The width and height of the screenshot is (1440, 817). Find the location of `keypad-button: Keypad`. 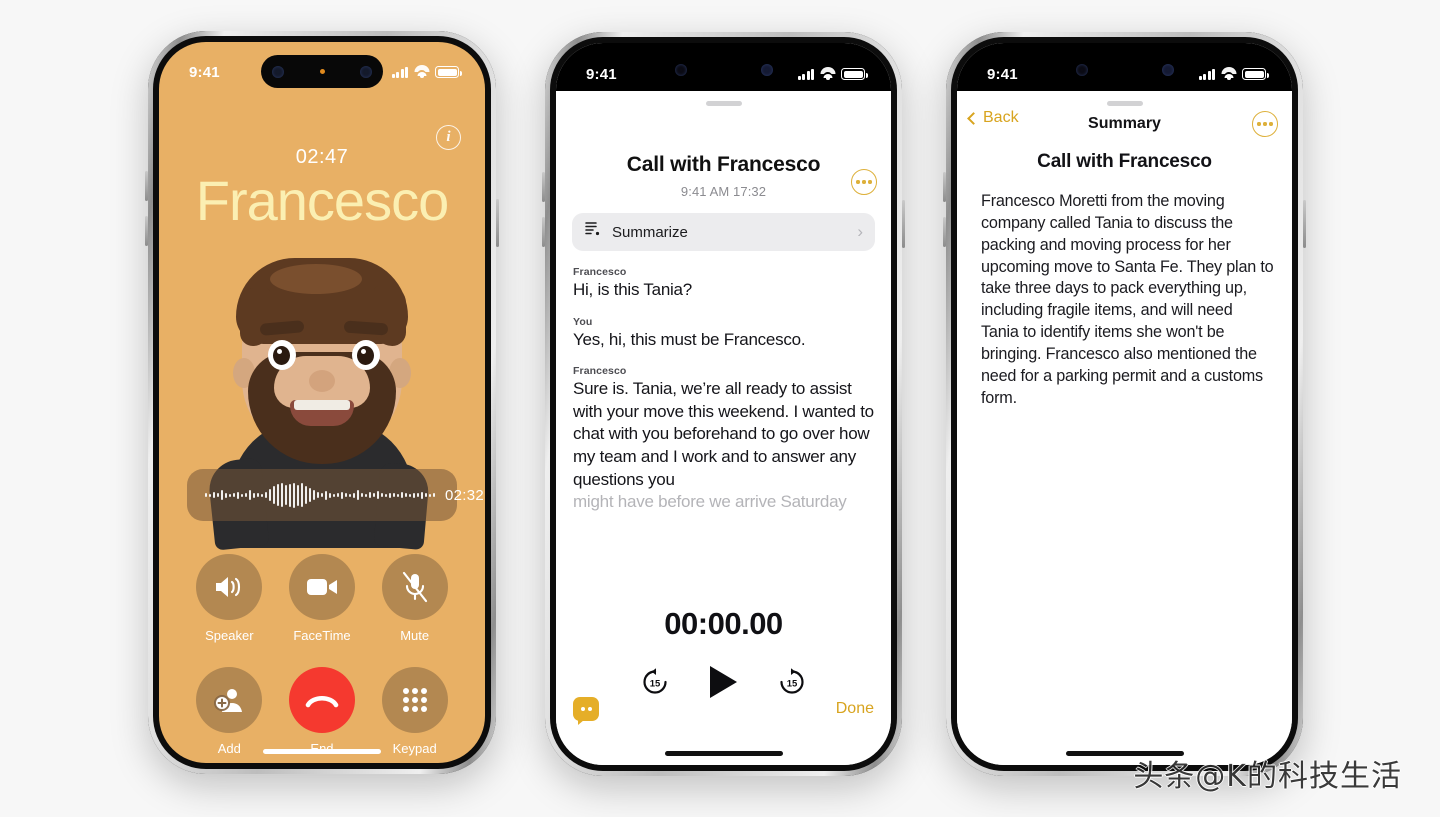

keypad-button: Keypad is located at coordinates (414, 711).